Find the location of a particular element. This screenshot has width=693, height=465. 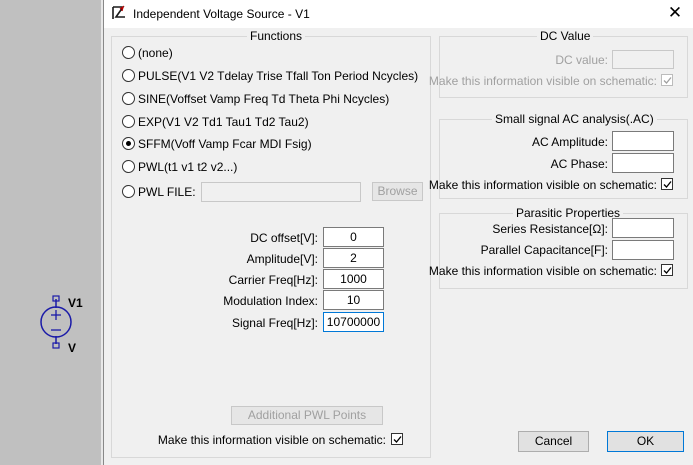

component-value: V is located at coordinates (72, 348).